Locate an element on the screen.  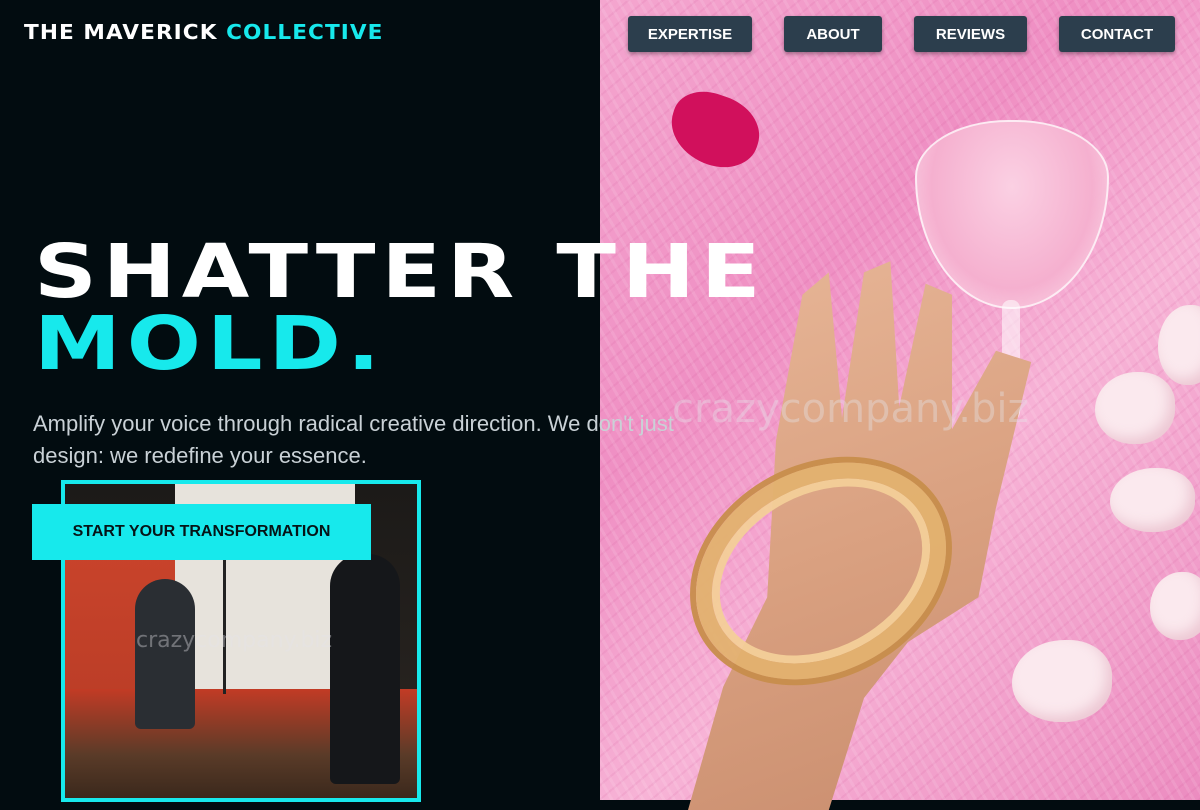
light-stand is located at coordinates (224, 624).